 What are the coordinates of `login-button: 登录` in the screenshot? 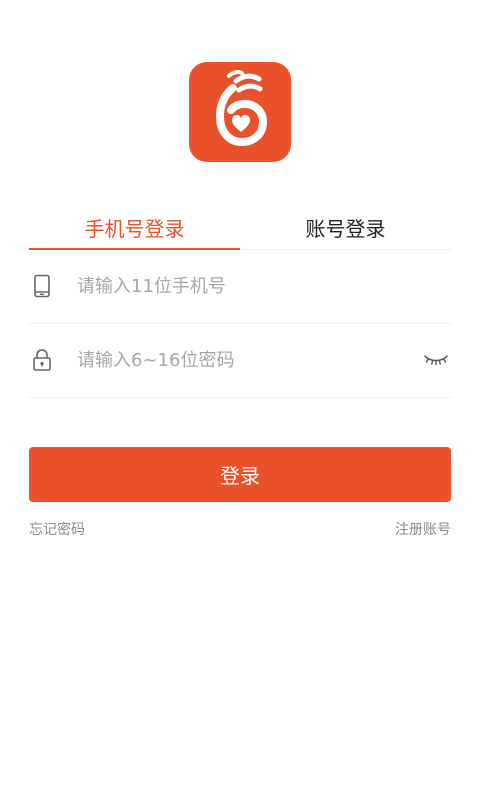 It's located at (240, 474).